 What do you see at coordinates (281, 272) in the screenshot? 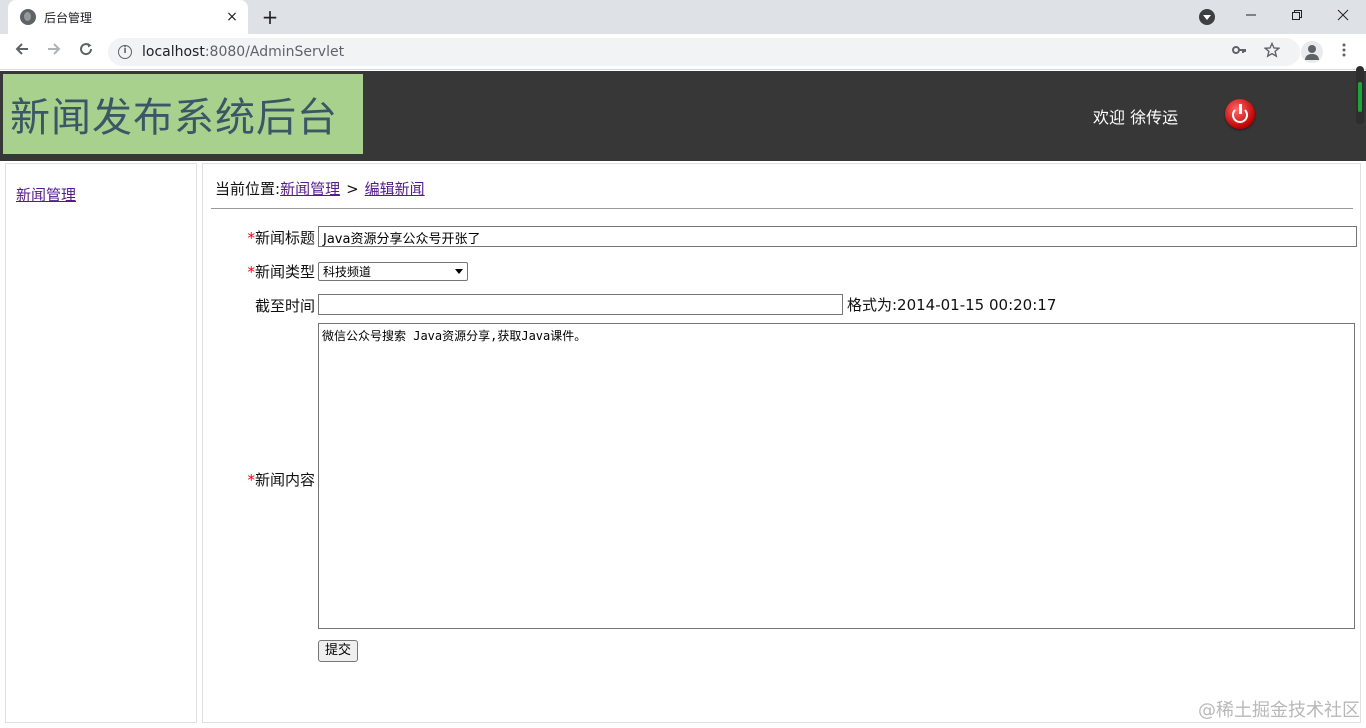
I see `type-label: *新闻类型` at bounding box center [281, 272].